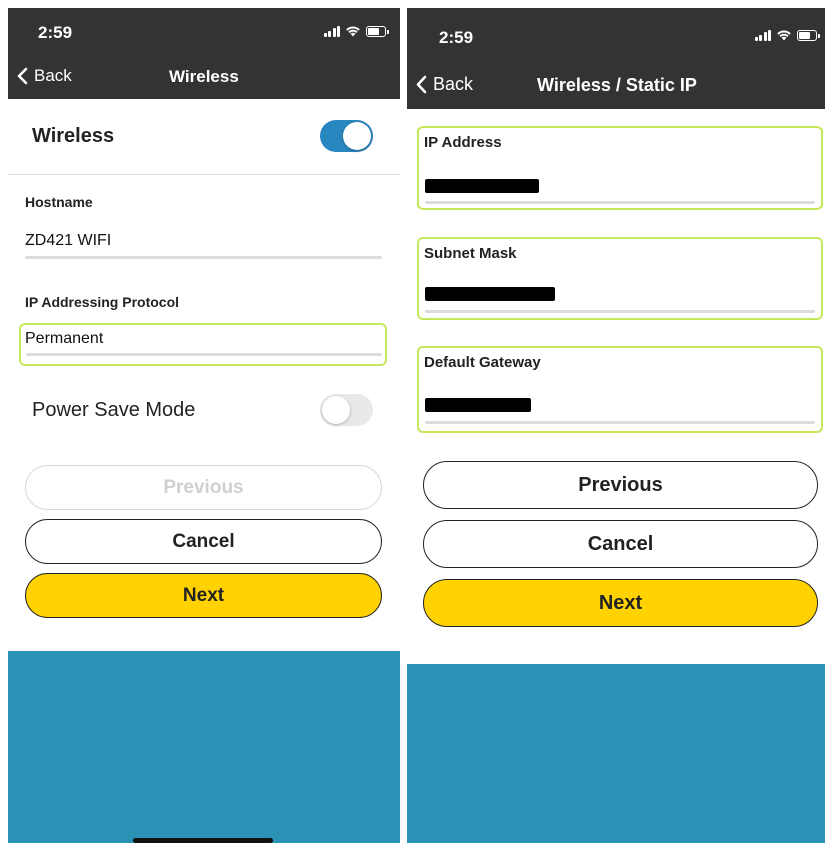  Describe the element at coordinates (102, 302) in the screenshot. I see `ip-protocol-label: IP Addressing Protocol` at that location.